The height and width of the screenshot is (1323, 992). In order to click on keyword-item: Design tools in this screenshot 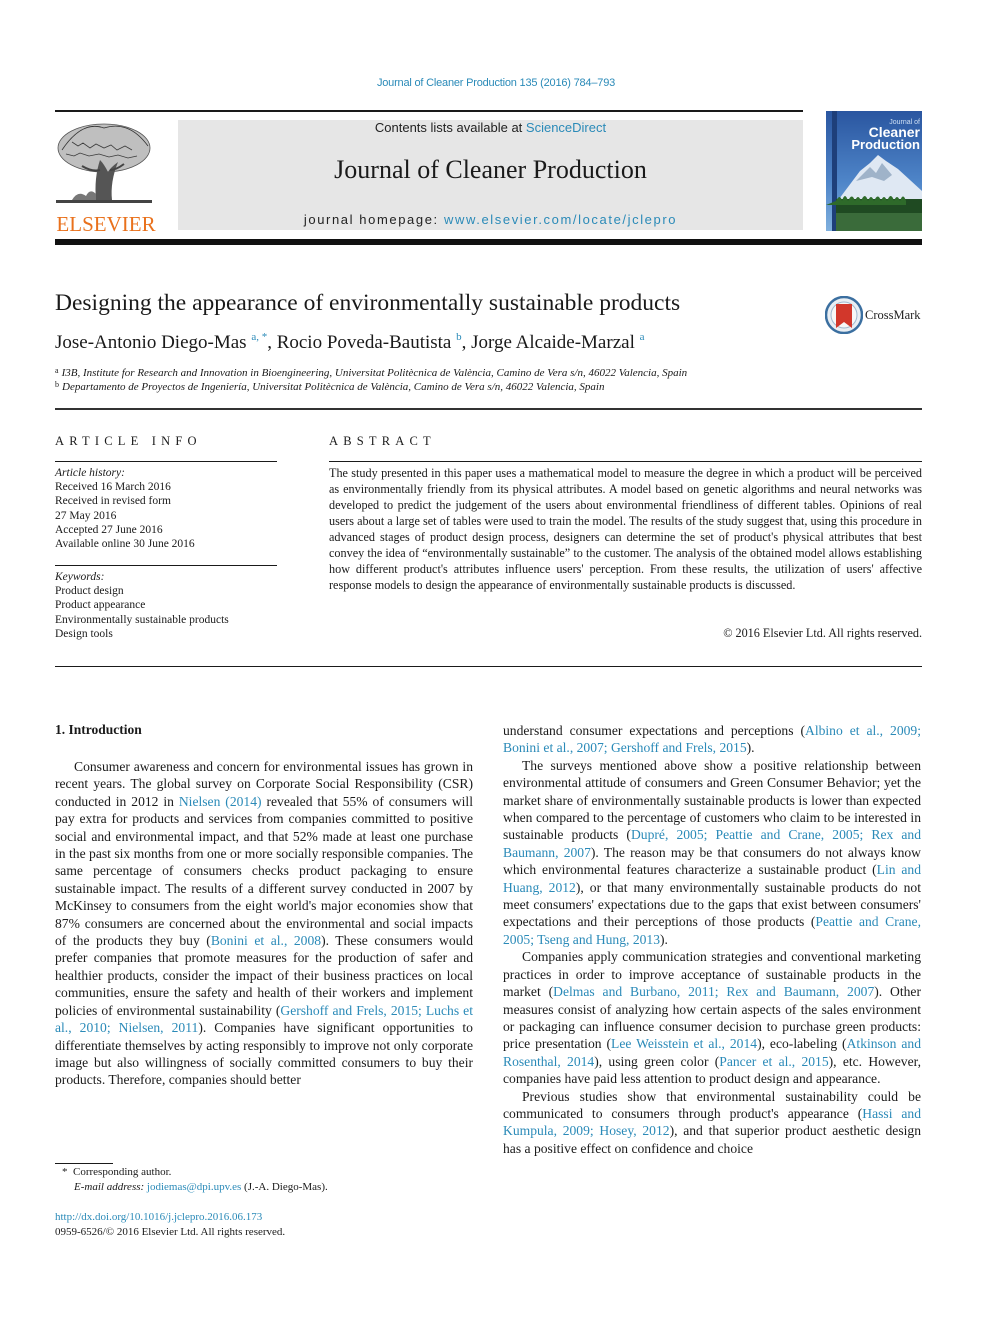, I will do `click(84, 633)`.